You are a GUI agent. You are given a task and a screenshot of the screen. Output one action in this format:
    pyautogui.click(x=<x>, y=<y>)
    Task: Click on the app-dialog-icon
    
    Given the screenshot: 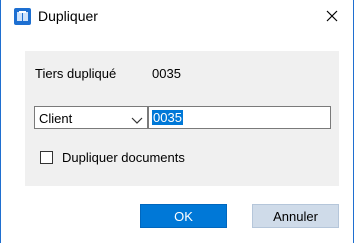 What is the action you would take?
    pyautogui.click(x=22, y=16)
    